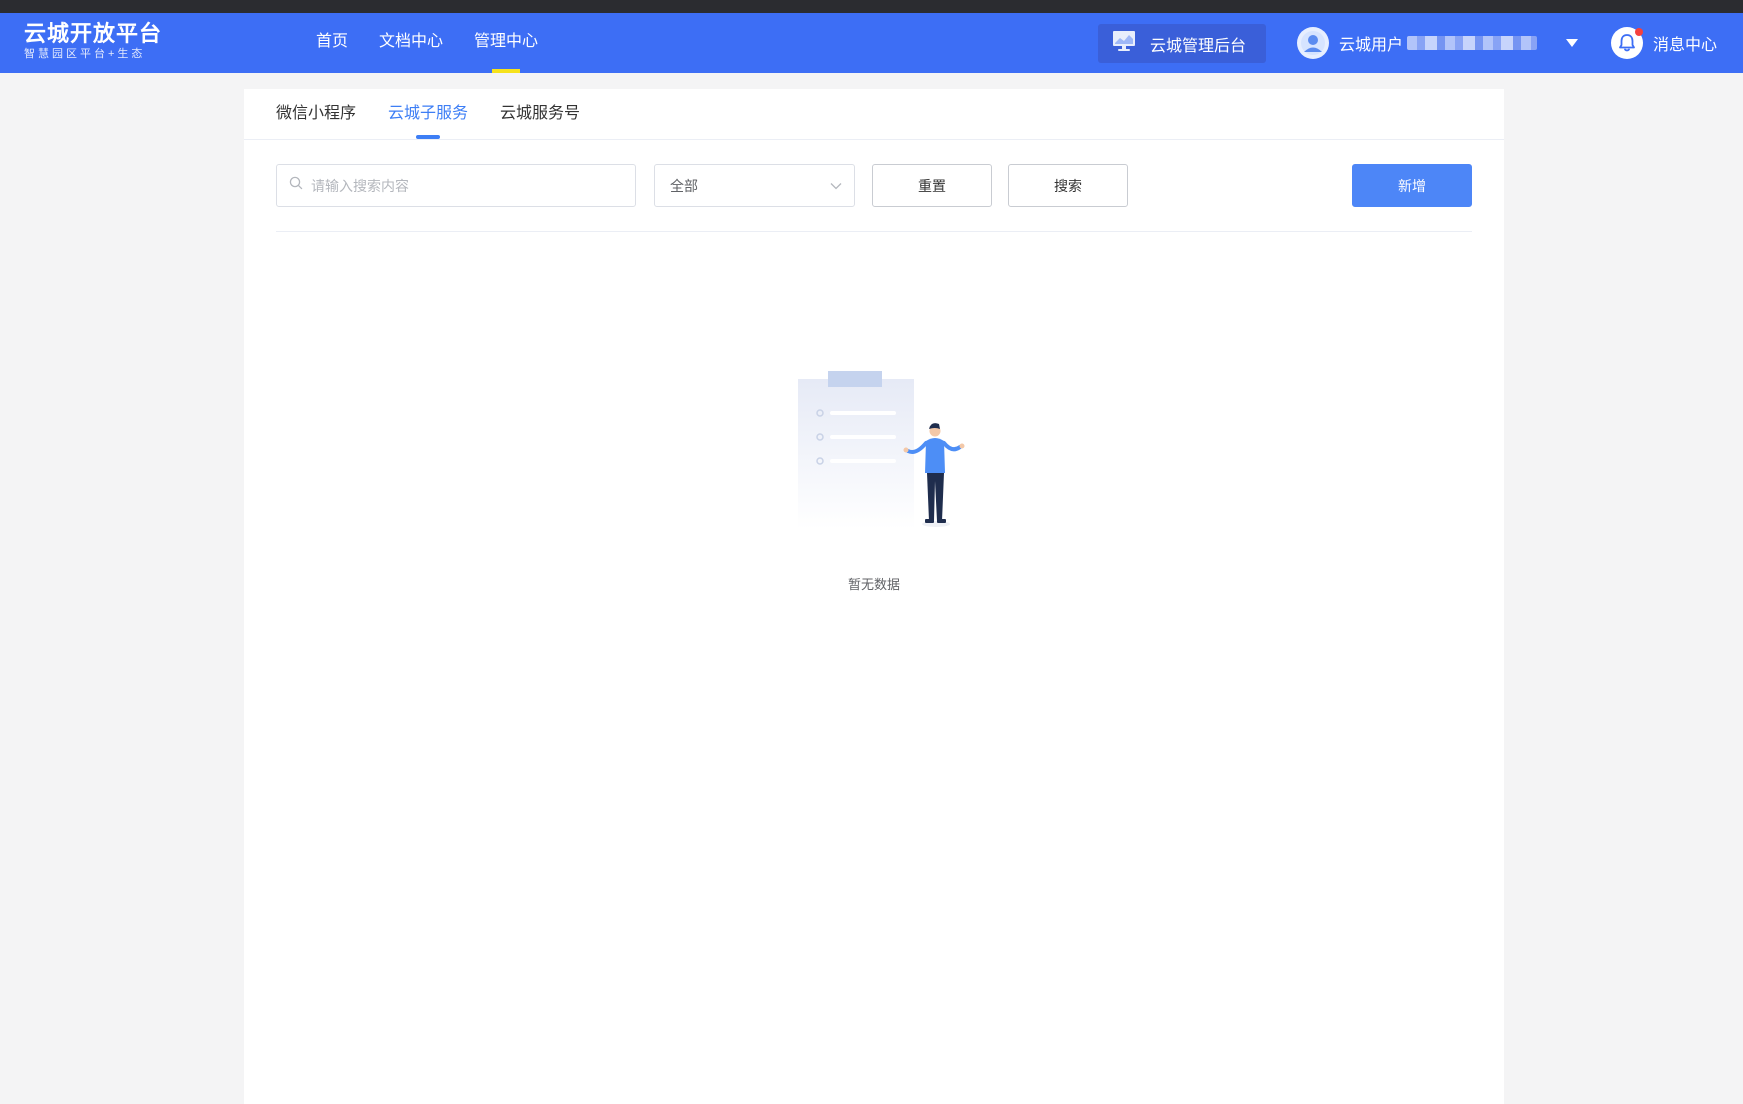 The height and width of the screenshot is (1104, 1743). What do you see at coordinates (316, 114) in the screenshot?
I see `tab-wechat-mini-program: 微信小程序` at bounding box center [316, 114].